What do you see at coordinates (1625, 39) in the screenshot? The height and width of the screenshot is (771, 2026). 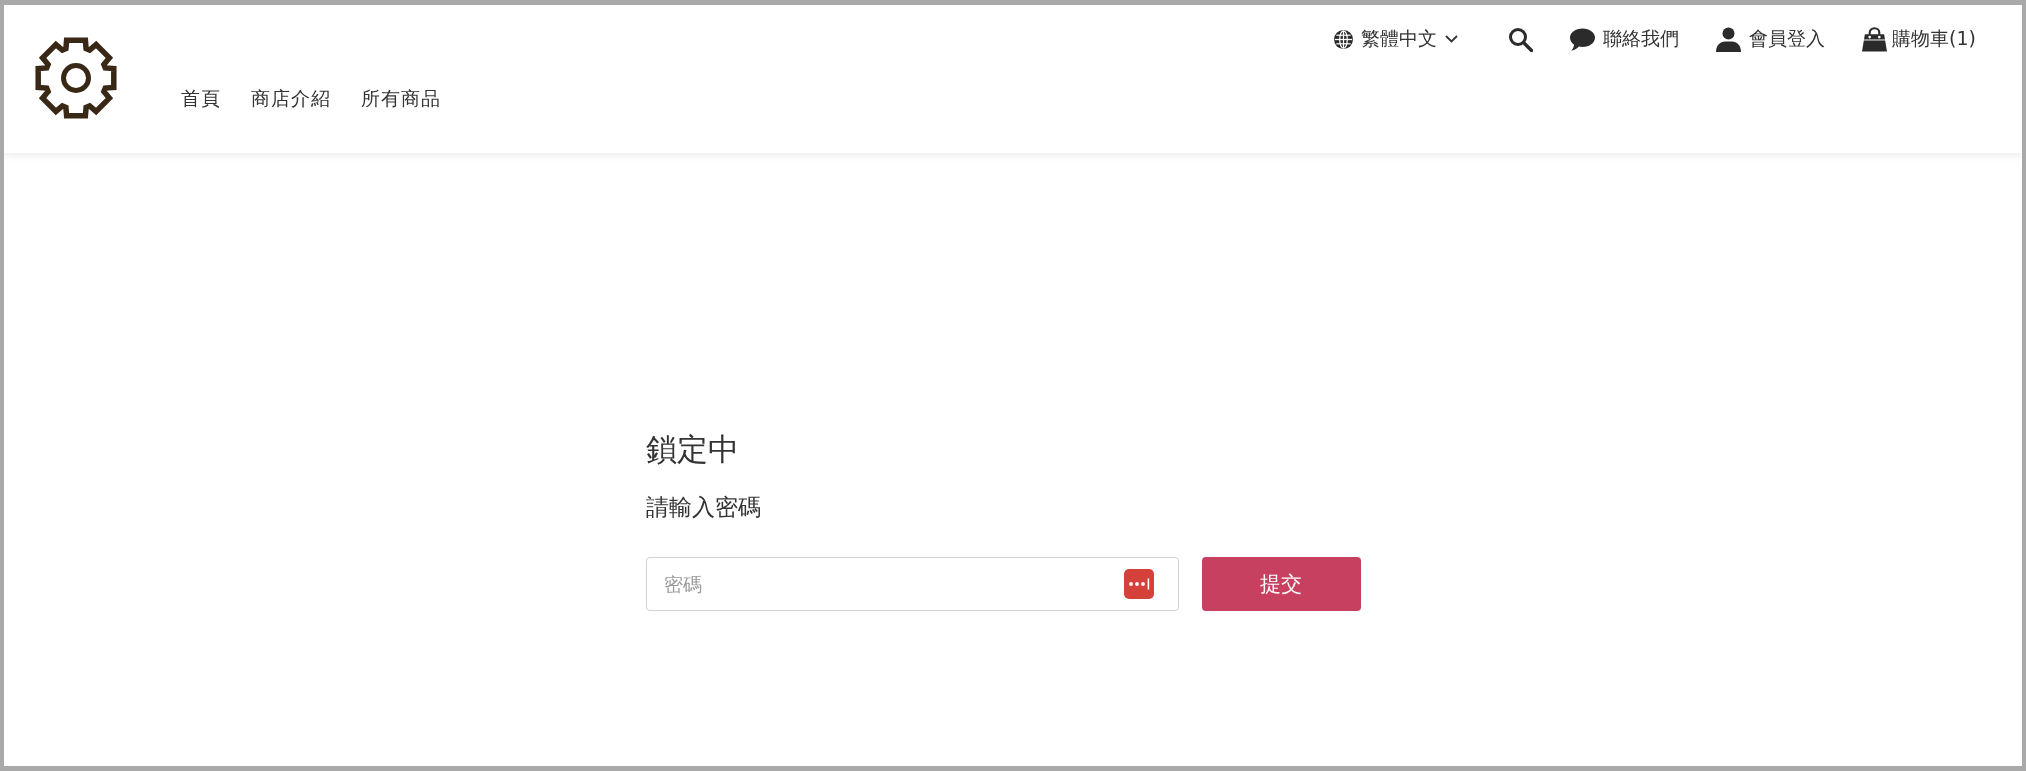 I see `contact-link: 聯絡我們` at bounding box center [1625, 39].